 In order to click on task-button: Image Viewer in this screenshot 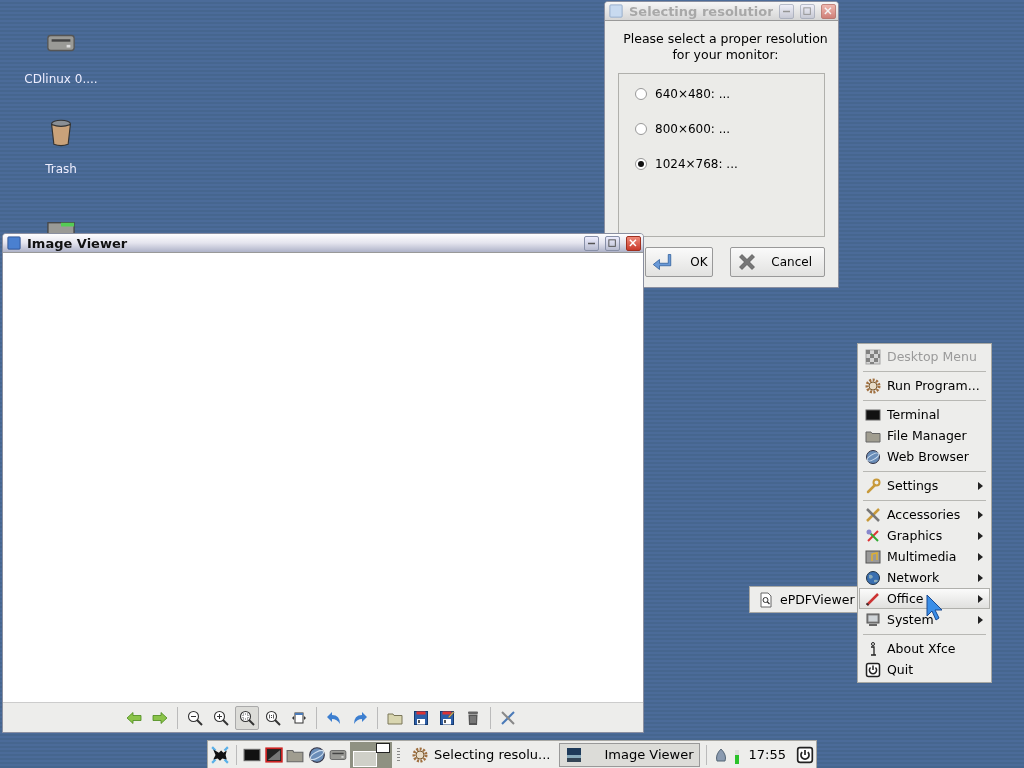, I will do `click(630, 754)`.